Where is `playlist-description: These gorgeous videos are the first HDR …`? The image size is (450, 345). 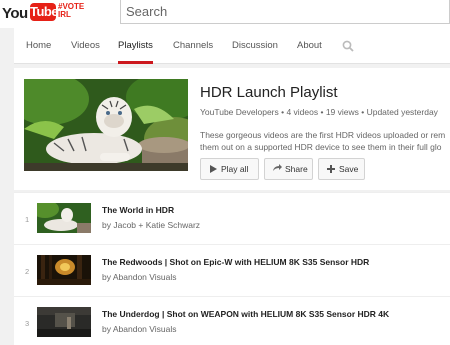
playlist-description: These gorgeous videos are the first HDR … is located at coordinates (325, 141).